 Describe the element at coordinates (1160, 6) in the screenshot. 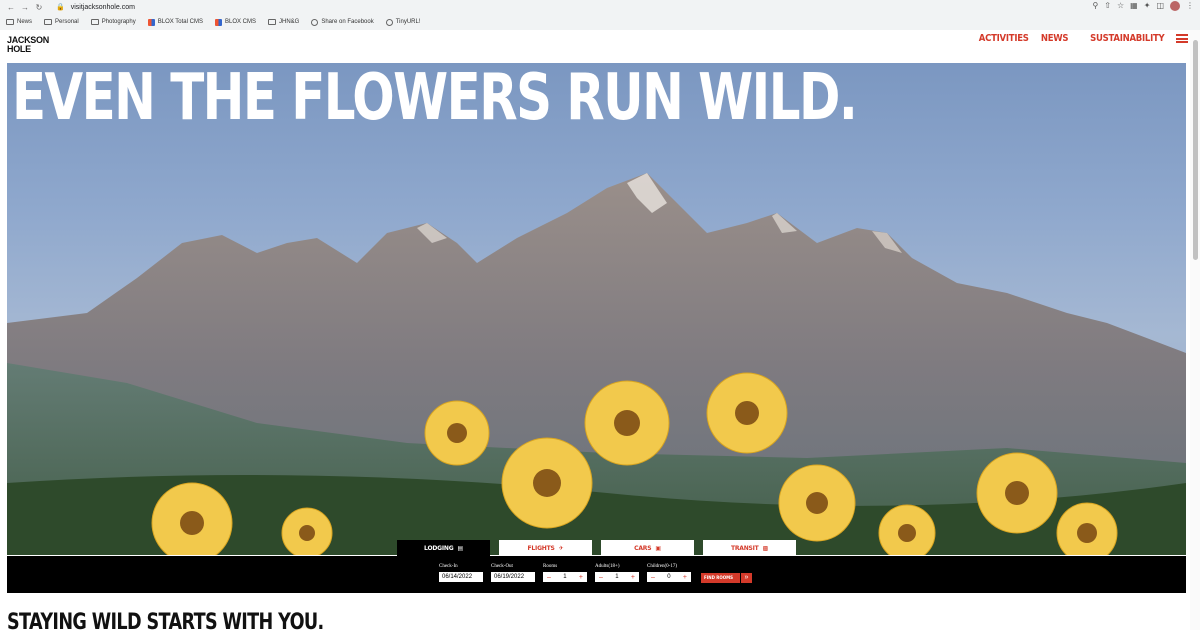

I see `sidebar-icon: ◫` at that location.